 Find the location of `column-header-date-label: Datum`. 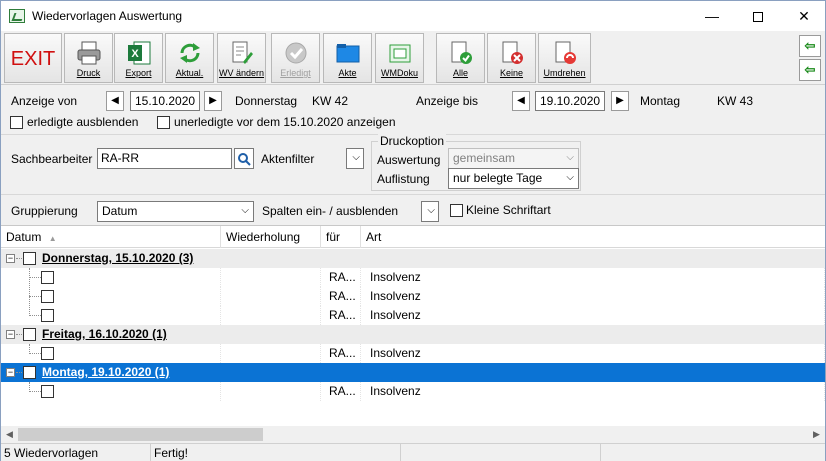

column-header-date-label: Datum is located at coordinates (24, 237).